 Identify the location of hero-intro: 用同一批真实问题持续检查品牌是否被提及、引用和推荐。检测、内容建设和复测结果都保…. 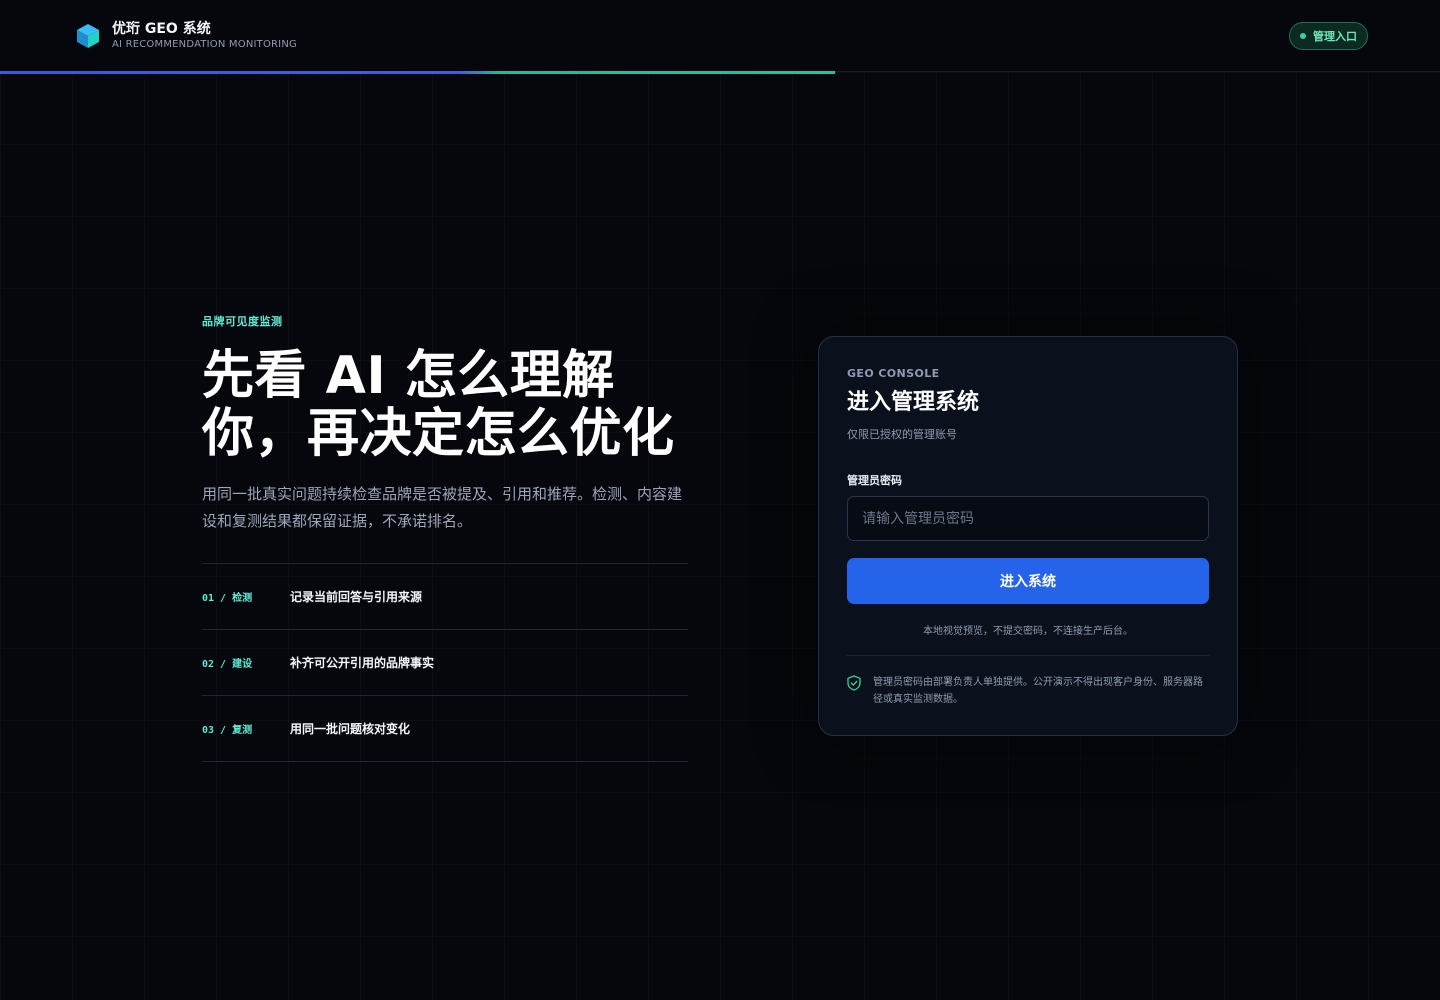
(442, 507).